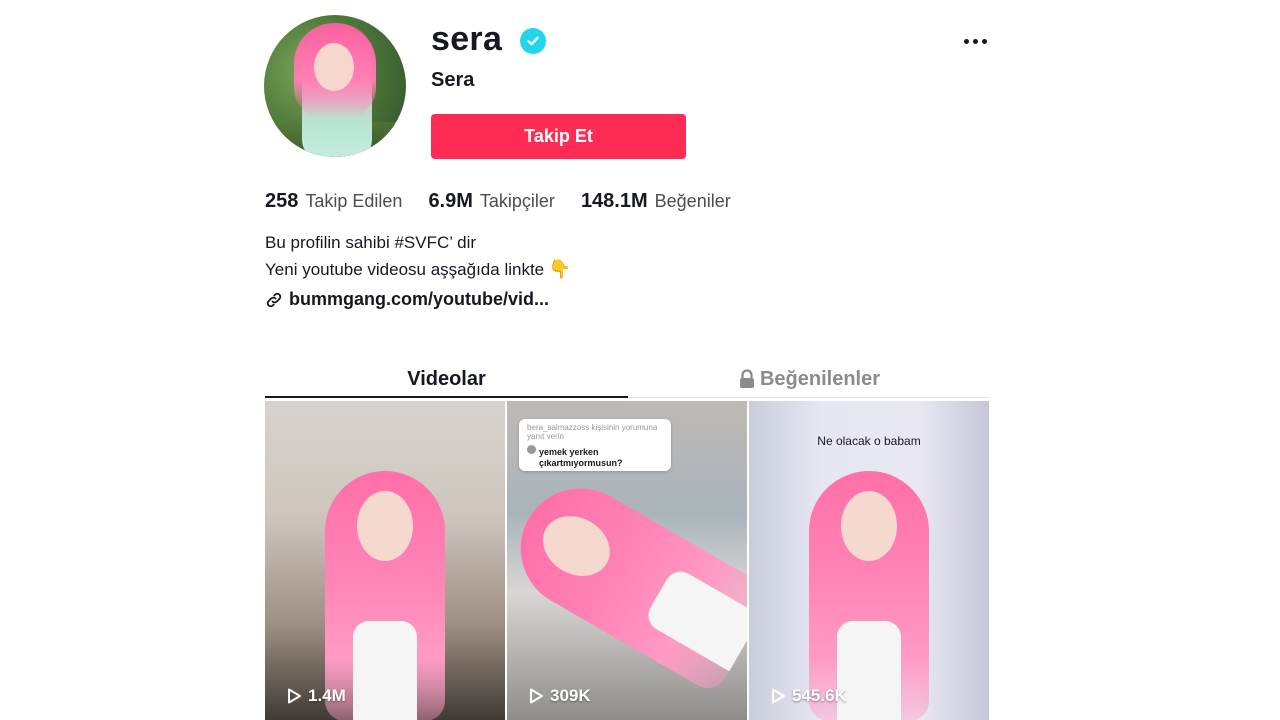 This screenshot has height=720, width=1280. I want to click on verified-badge-icon, so click(533, 41).